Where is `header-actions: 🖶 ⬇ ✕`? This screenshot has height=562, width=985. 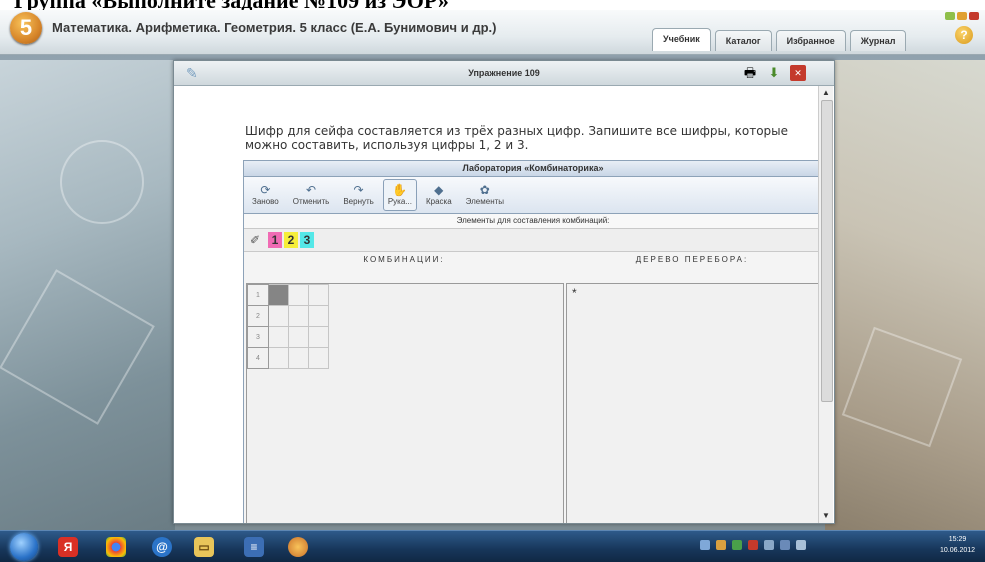
header-actions: 🖶 ⬇ ✕ is located at coordinates (774, 73).